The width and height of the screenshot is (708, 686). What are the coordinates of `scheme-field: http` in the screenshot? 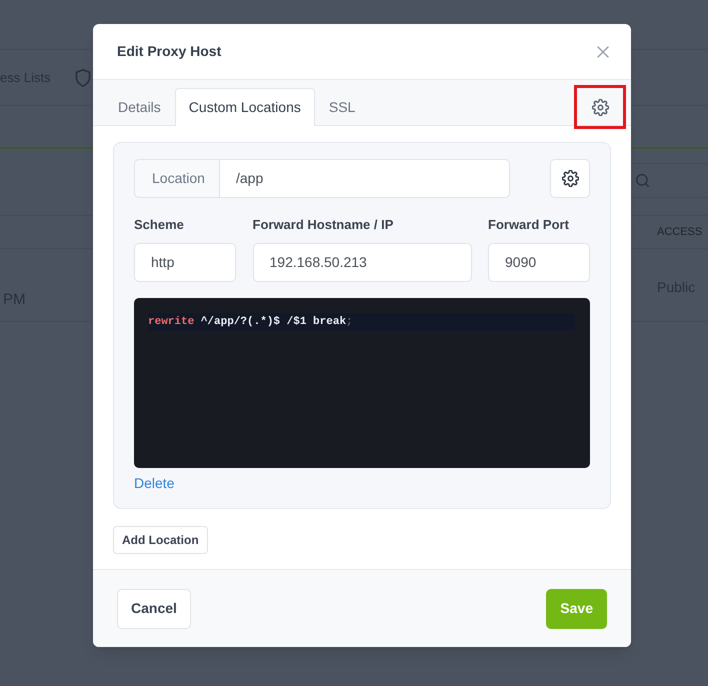 It's located at (185, 262).